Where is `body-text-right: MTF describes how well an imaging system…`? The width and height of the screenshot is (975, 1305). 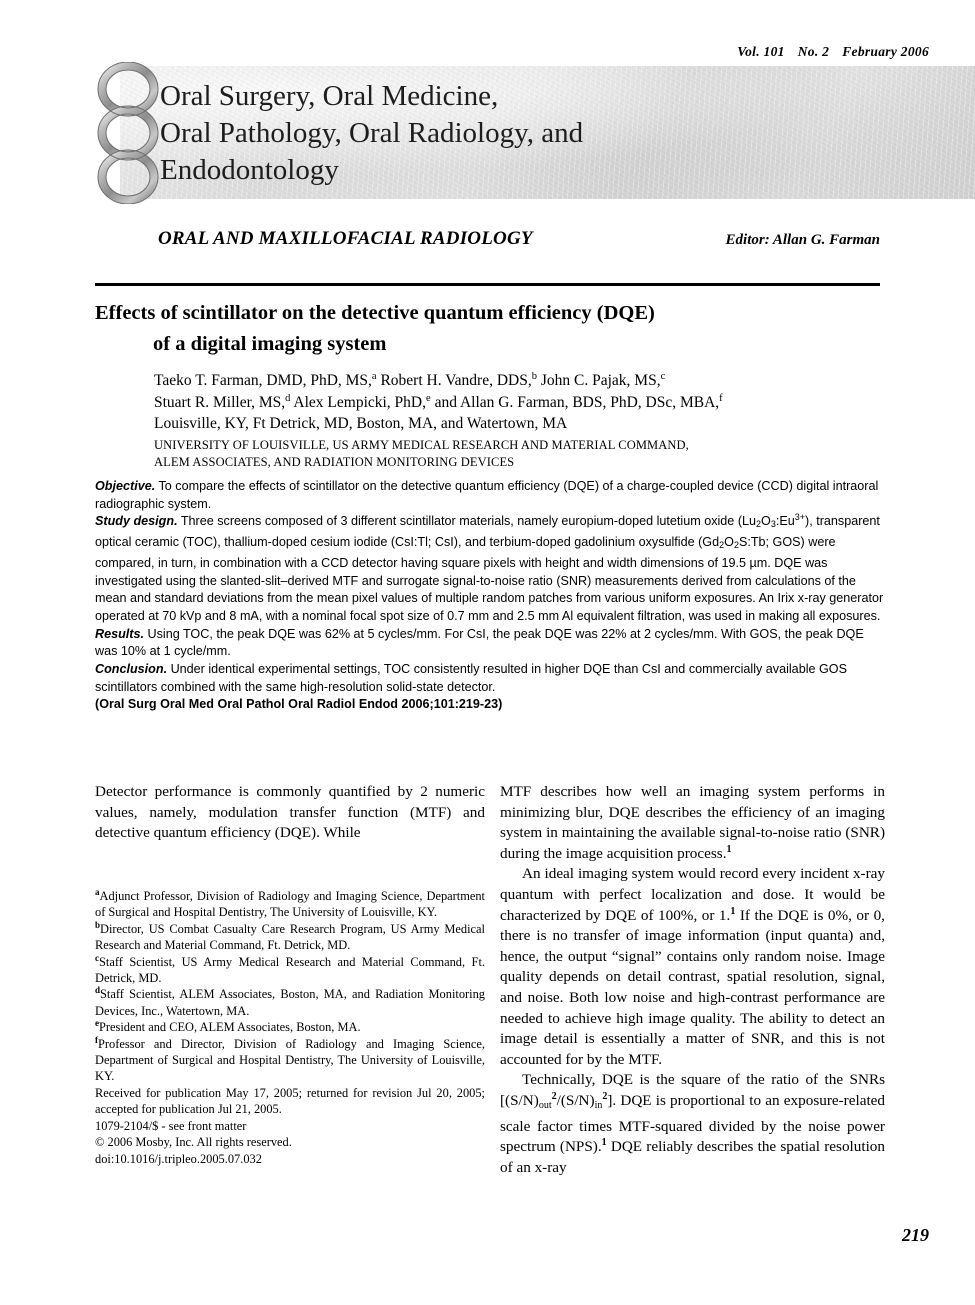 body-text-right: MTF describes how well an imaging system… is located at coordinates (692, 980).